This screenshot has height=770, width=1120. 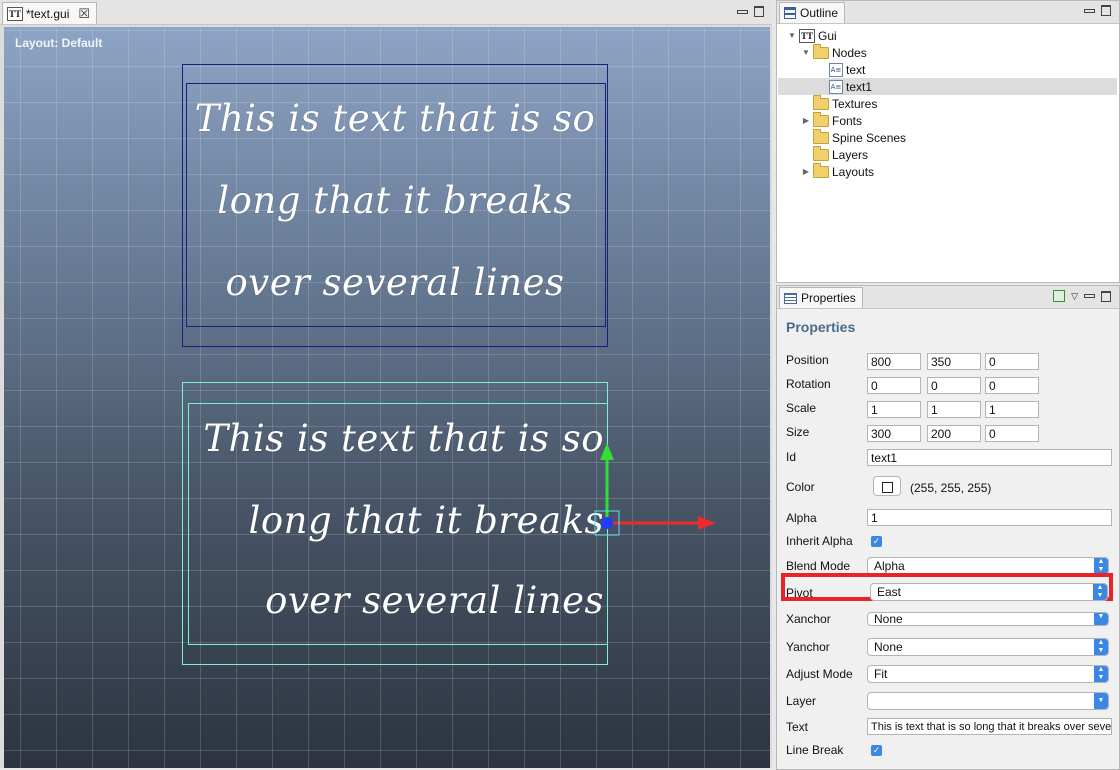 I want to click on pivot-label: Pivot, so click(x=799, y=593).